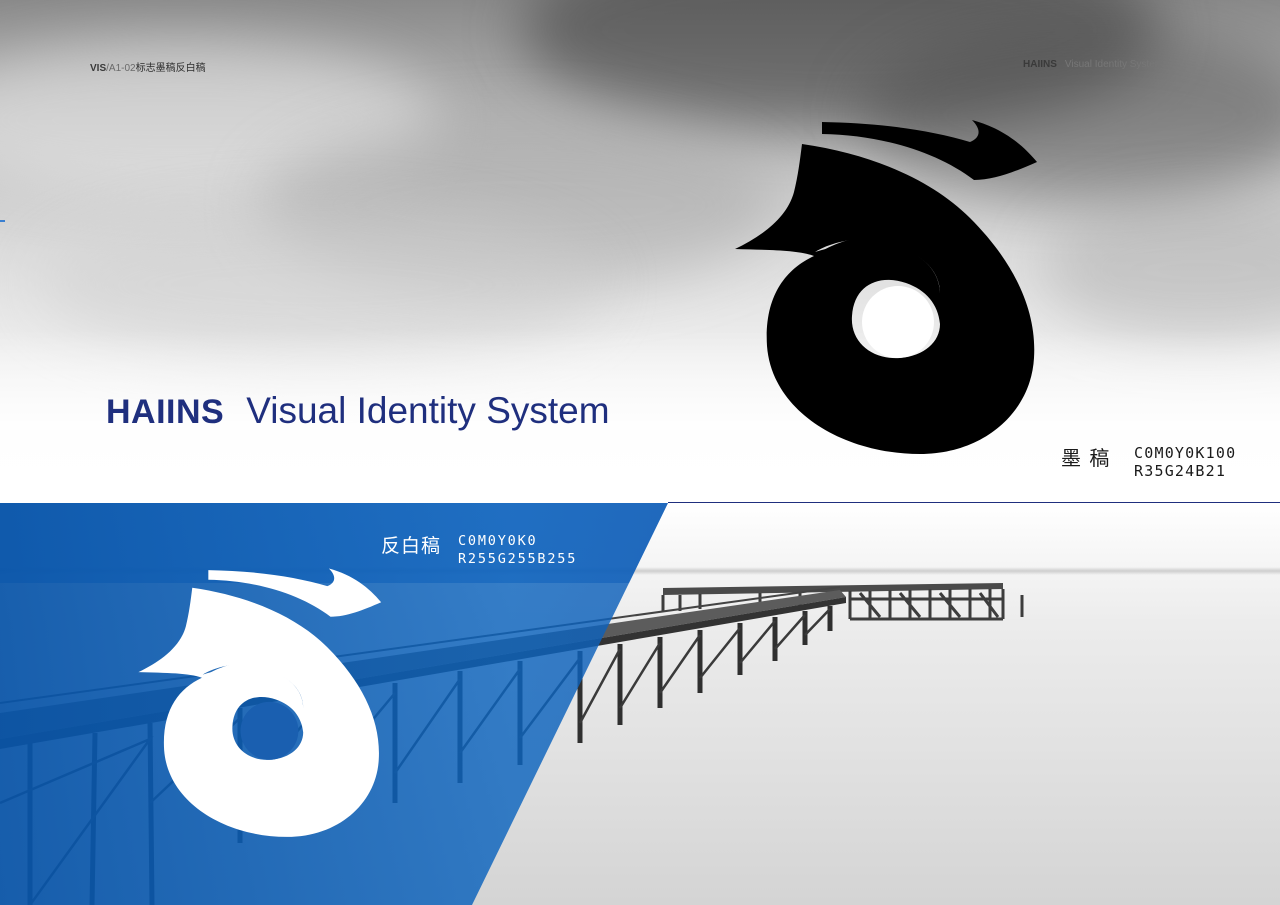 This screenshot has width=1280, height=905. I want to click on page-code-header: VIS/A1-02标志墨稿反白稿, so click(148, 66).